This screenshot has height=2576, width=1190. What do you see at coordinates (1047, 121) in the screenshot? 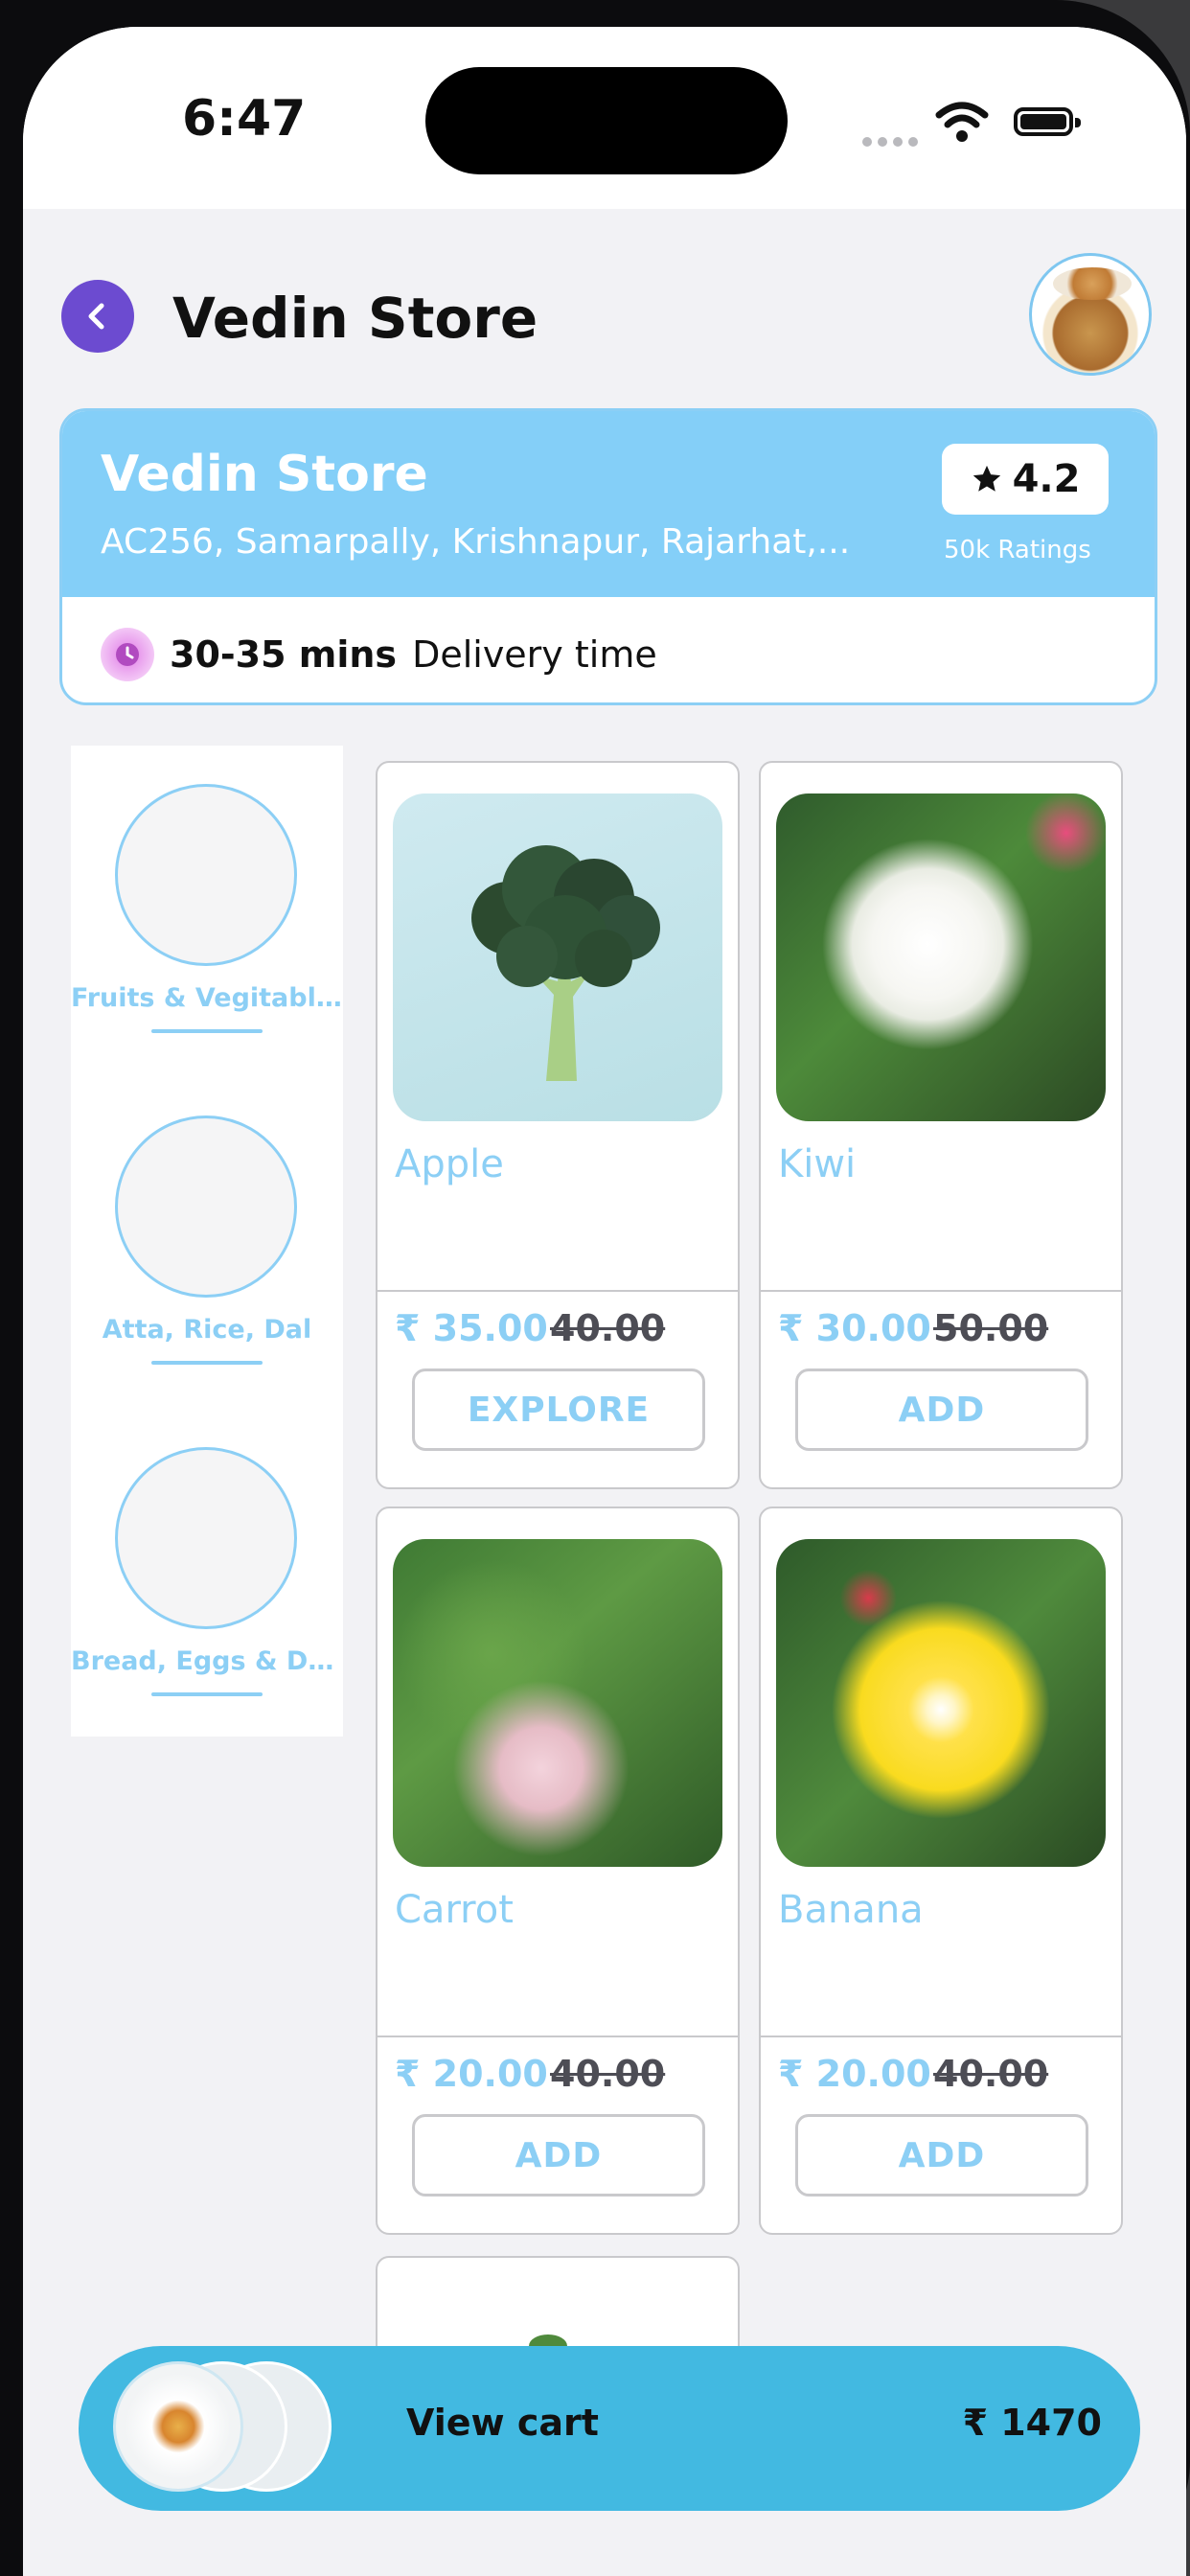
I see `battery-icon` at bounding box center [1047, 121].